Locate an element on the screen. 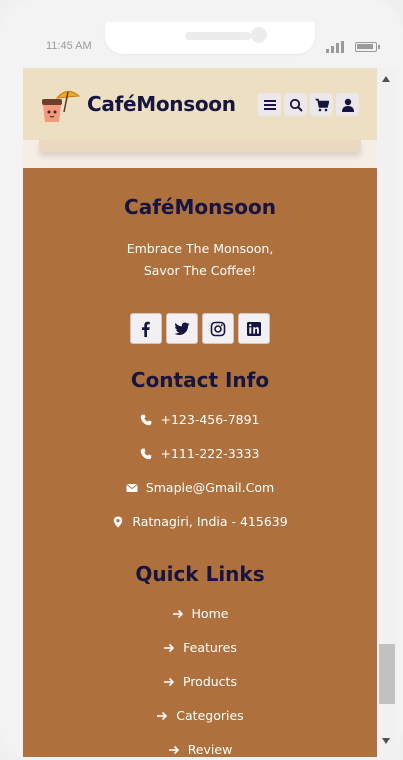 The width and height of the screenshot is (403, 760). facebook-icon is located at coordinates (146, 329).